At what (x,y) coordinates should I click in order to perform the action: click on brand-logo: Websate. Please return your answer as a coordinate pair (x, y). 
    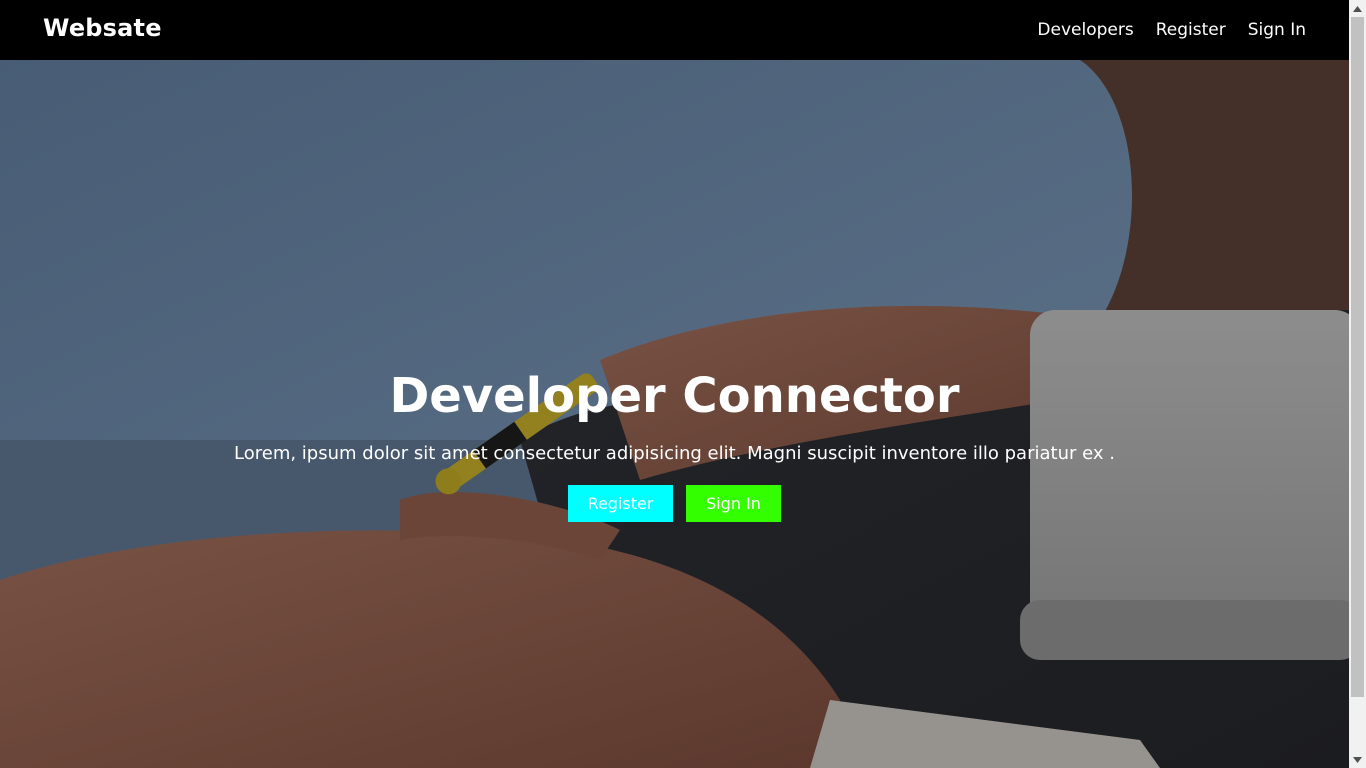
    Looking at the image, I should click on (102, 28).